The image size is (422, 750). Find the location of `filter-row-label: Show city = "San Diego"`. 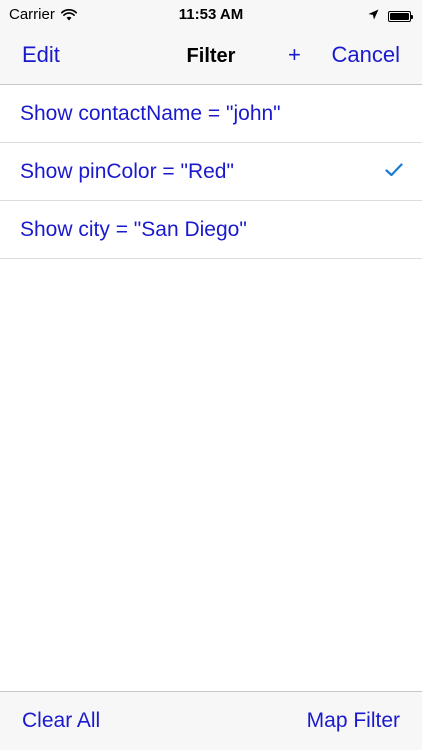

filter-row-label: Show city = "San Diego" is located at coordinates (133, 229).